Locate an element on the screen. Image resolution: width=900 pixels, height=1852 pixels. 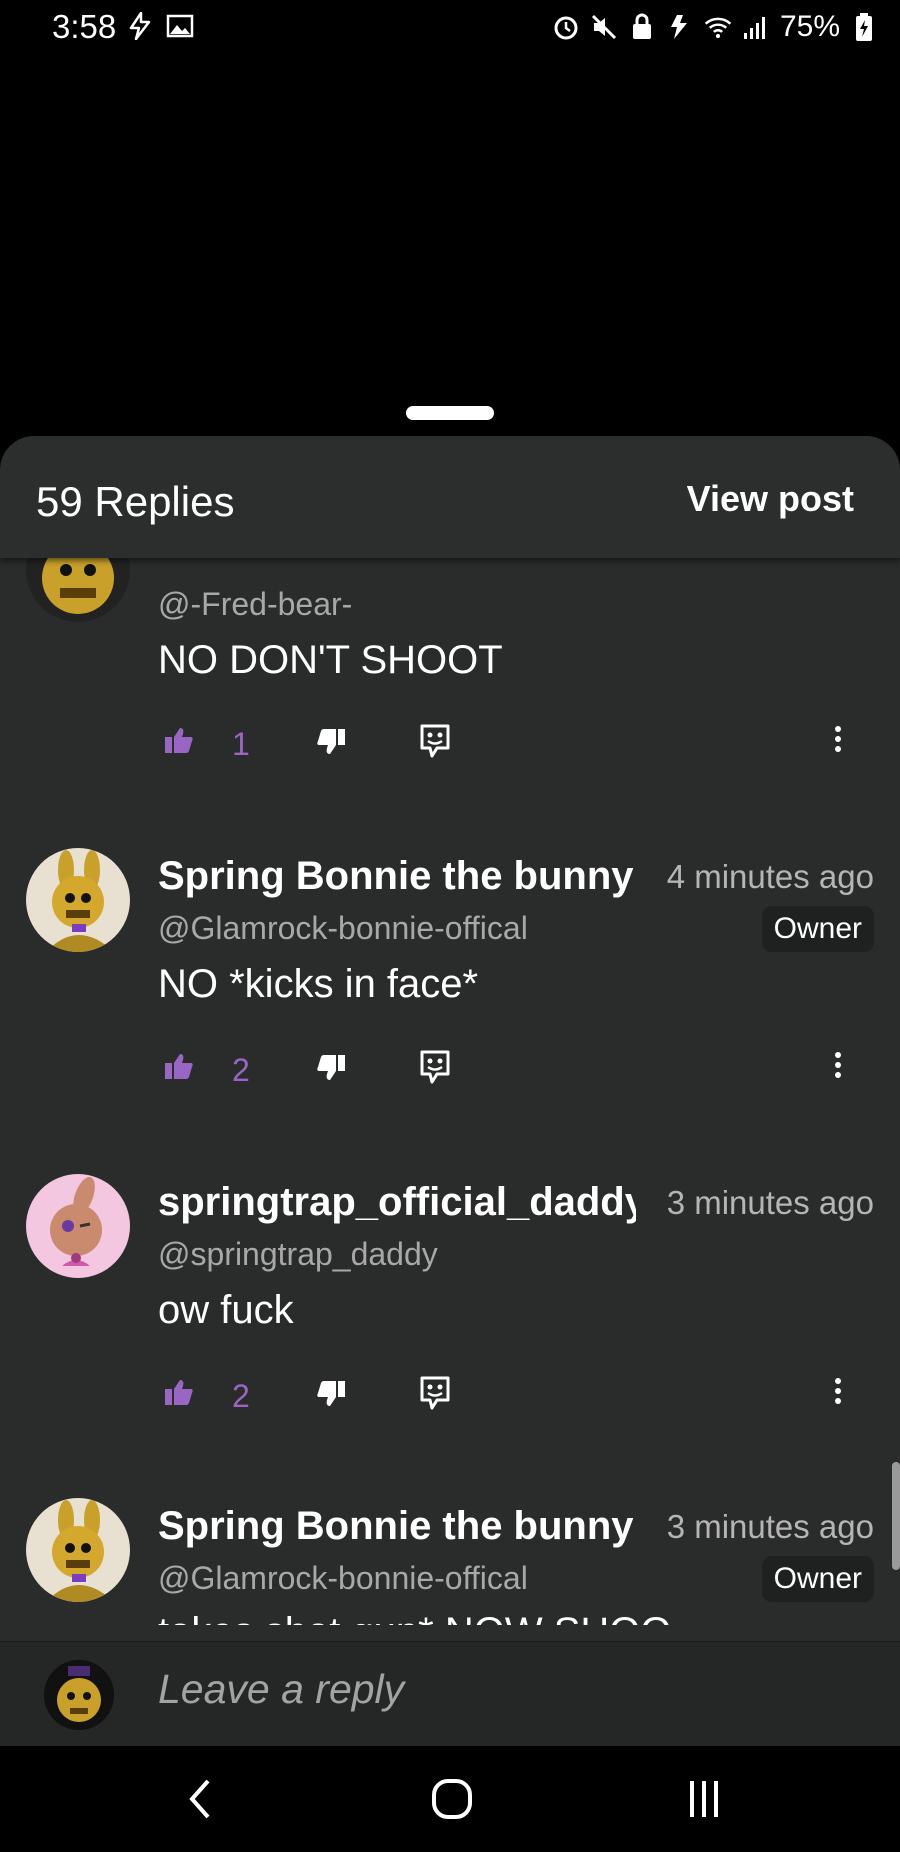
bolt-icon is located at coordinates (140, 26).